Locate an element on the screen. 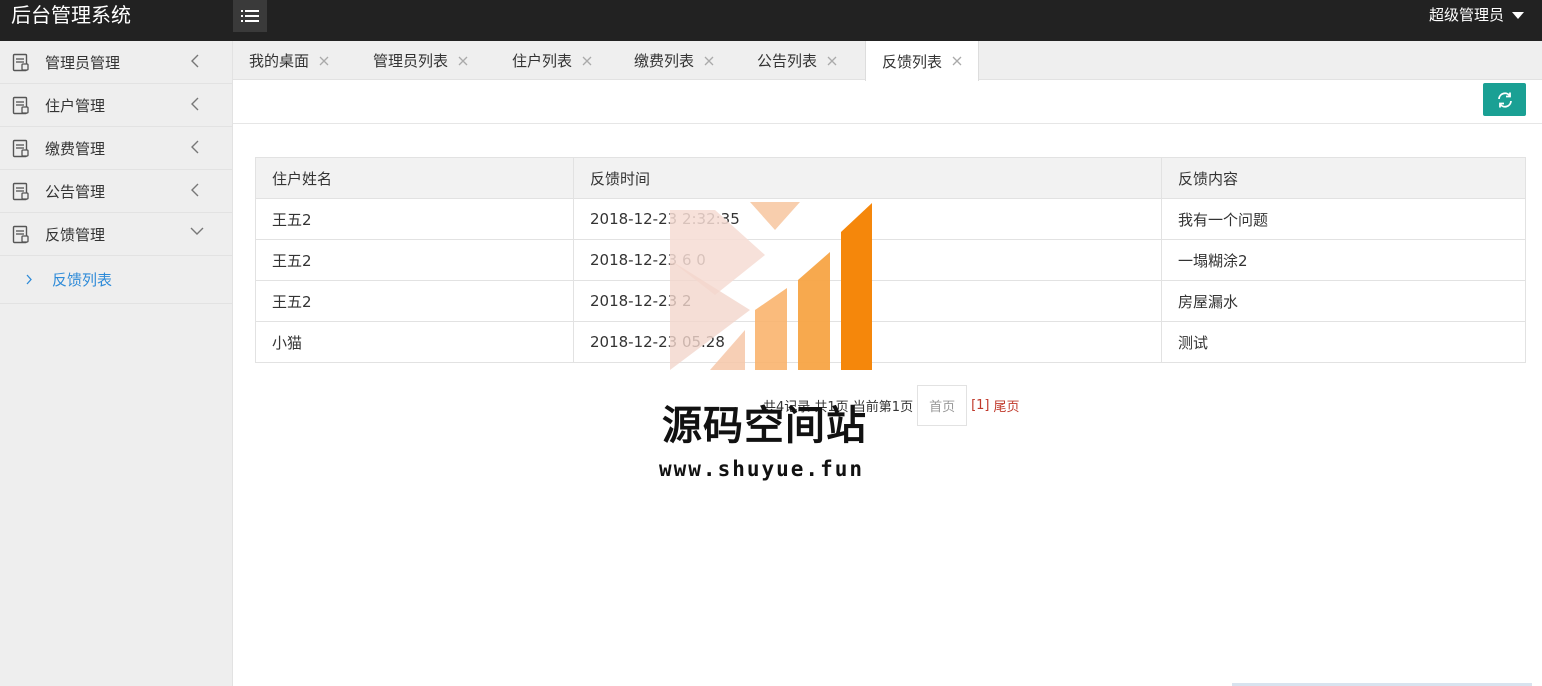  sidebar-item-label: 管理员管理 is located at coordinates (83, 63).